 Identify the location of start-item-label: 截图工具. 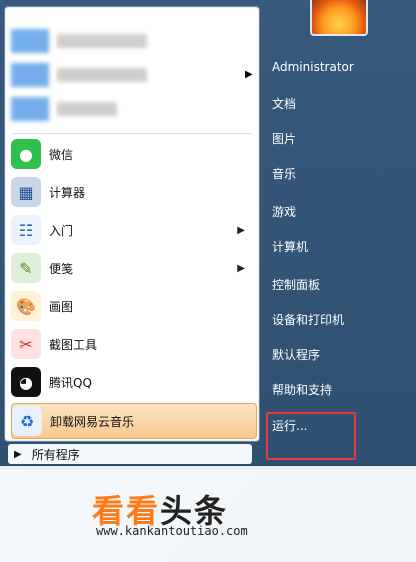
(73, 344).